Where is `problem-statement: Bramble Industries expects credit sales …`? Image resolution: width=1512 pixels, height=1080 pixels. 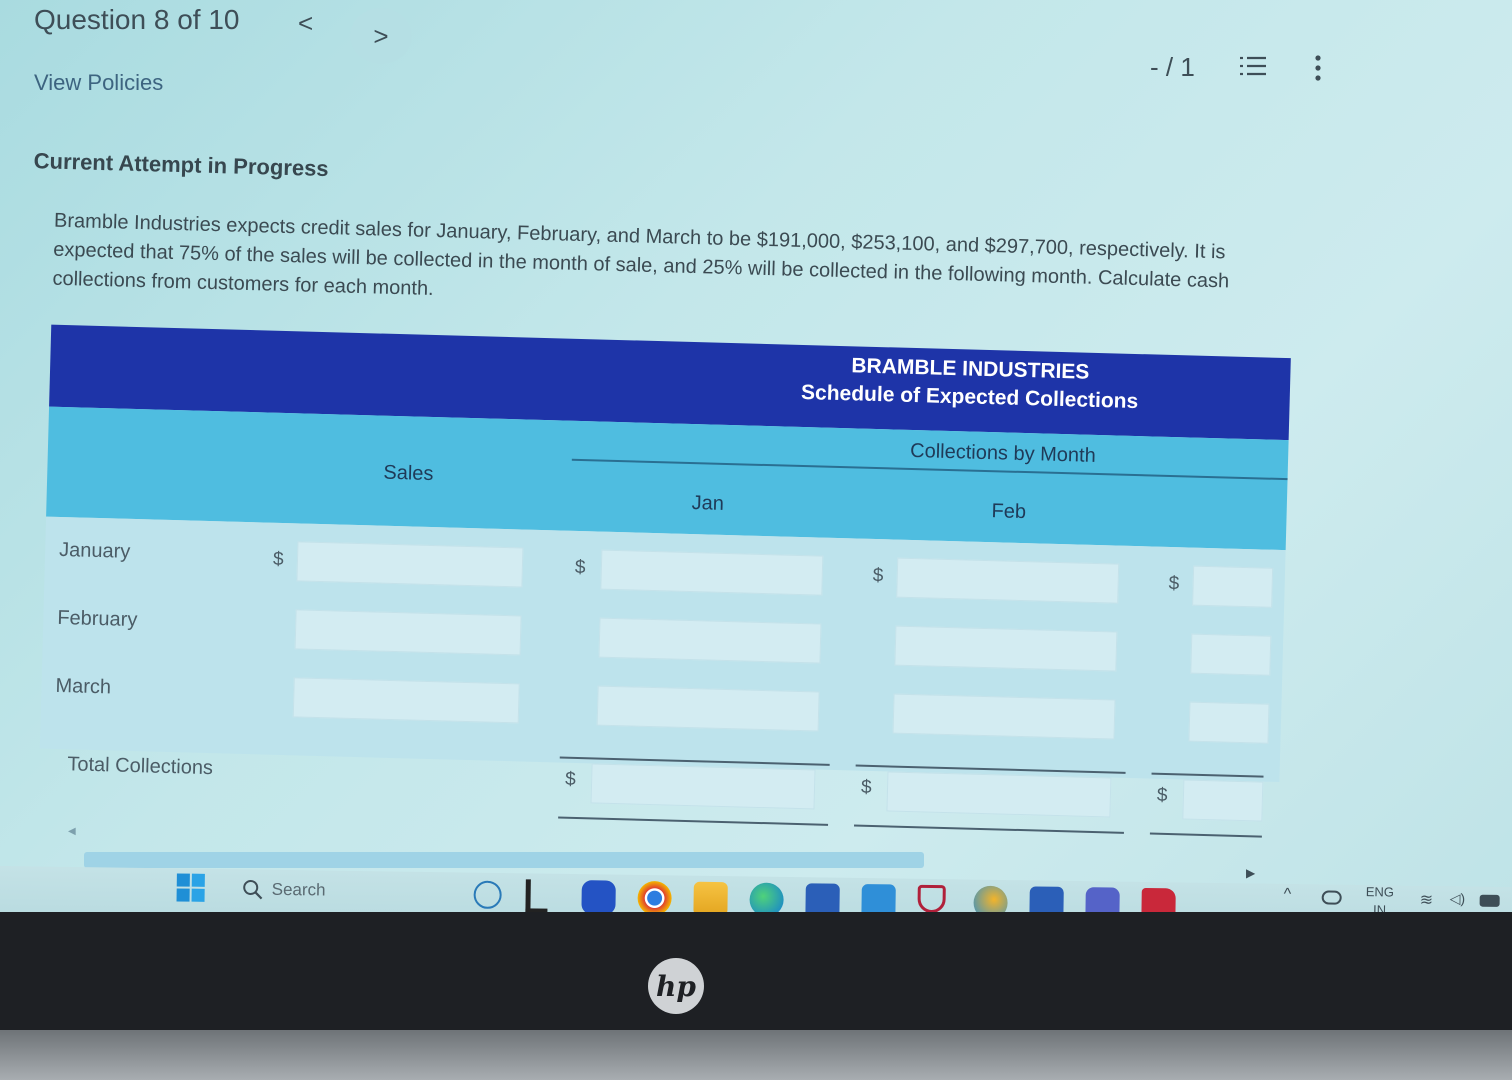 problem-statement: Bramble Industries expects credit sales … is located at coordinates (641, 254).